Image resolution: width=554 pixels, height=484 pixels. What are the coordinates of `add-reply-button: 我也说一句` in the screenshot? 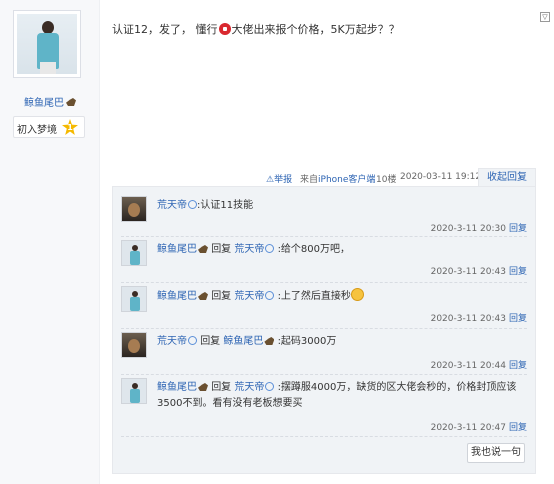 It's located at (496, 453).